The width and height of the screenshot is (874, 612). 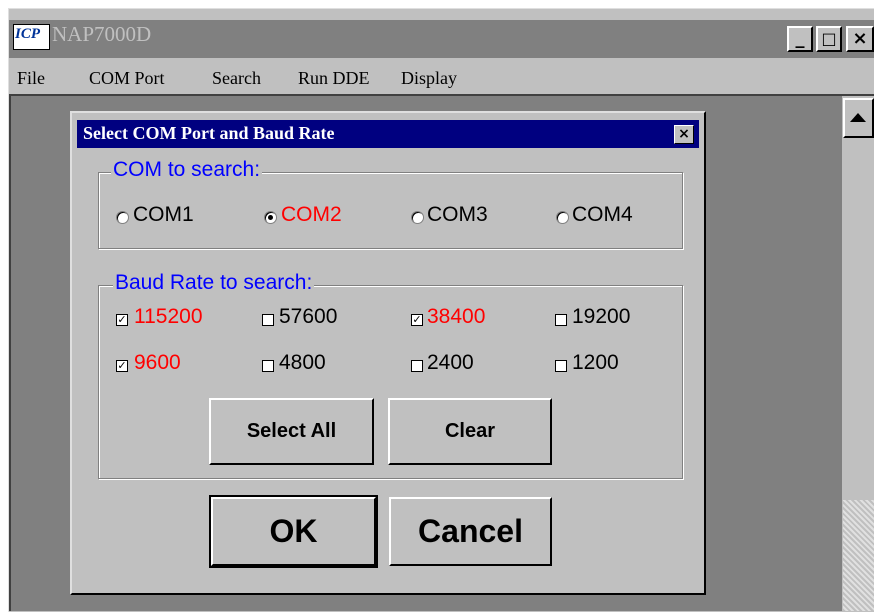 I want to click on baud-1200-checkbox, so click(x=561, y=366).